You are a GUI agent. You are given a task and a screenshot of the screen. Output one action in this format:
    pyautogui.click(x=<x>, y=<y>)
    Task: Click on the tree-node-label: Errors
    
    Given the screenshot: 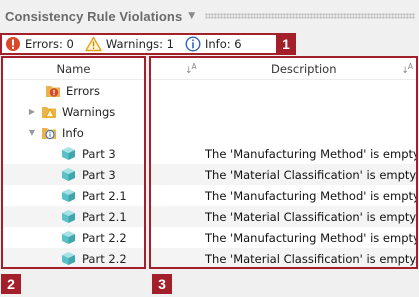 What is the action you would take?
    pyautogui.click(x=83, y=90)
    